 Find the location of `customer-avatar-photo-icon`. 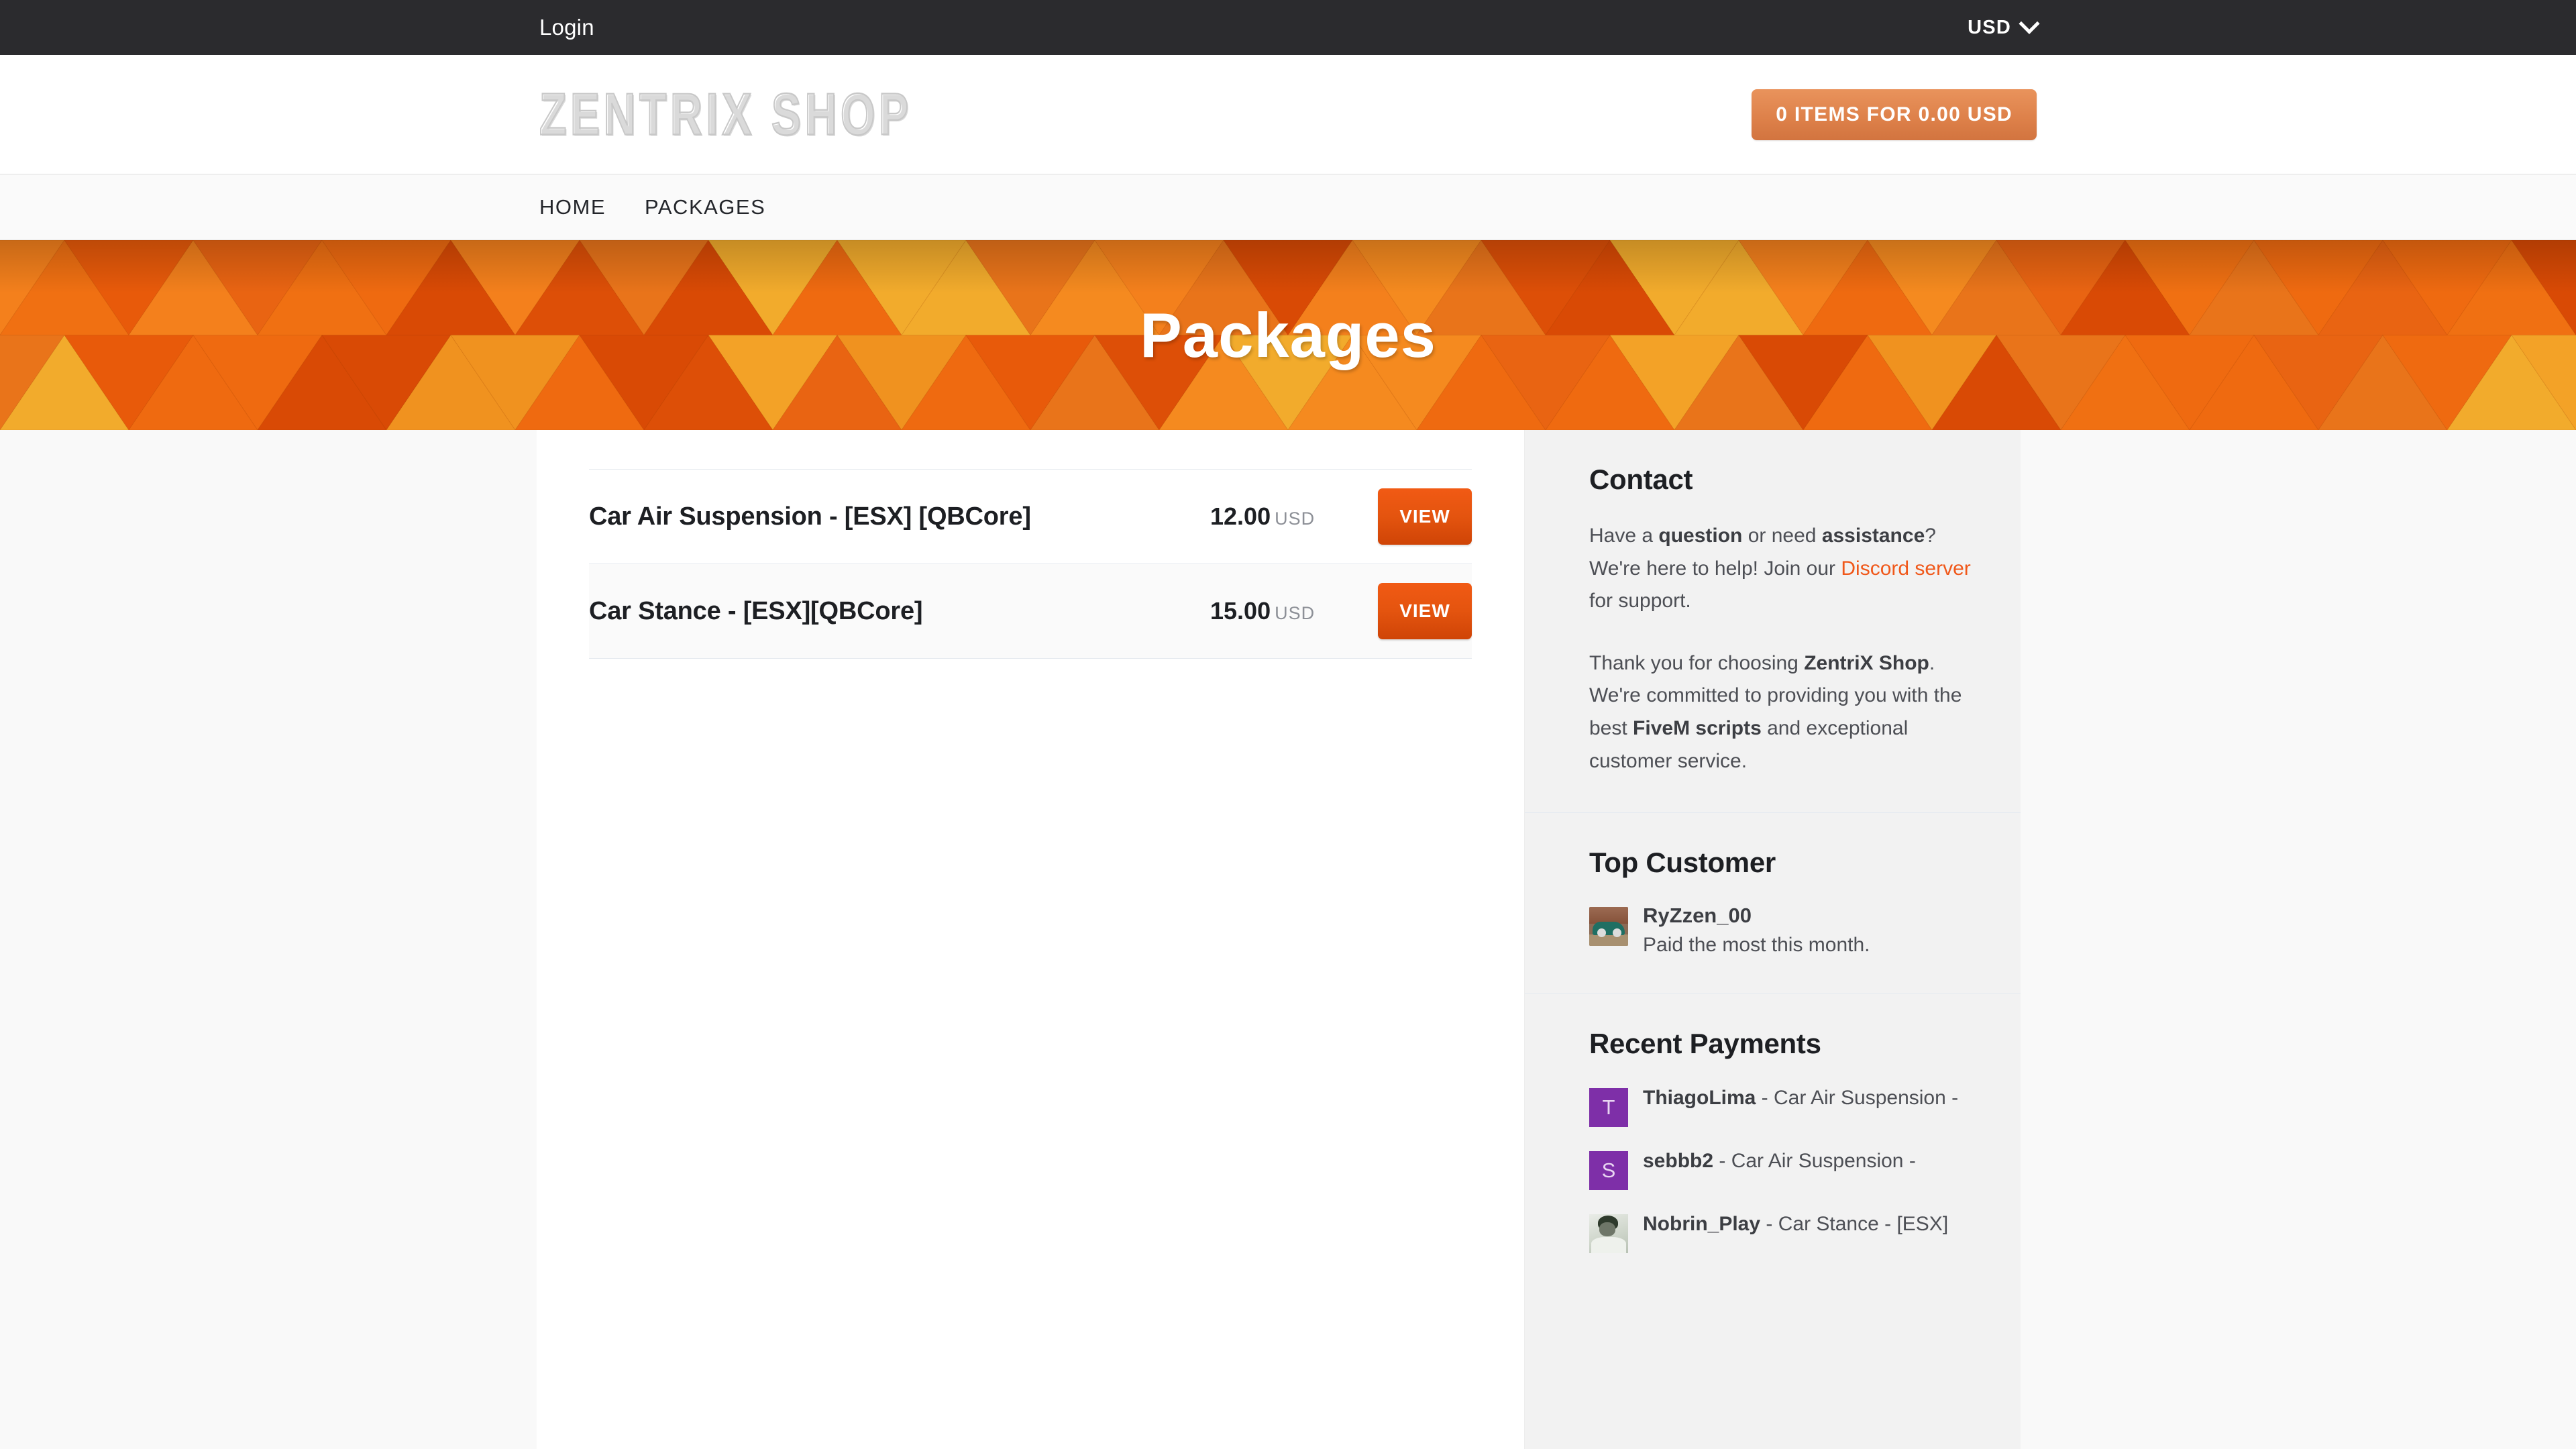

customer-avatar-photo-icon is located at coordinates (1608, 927).